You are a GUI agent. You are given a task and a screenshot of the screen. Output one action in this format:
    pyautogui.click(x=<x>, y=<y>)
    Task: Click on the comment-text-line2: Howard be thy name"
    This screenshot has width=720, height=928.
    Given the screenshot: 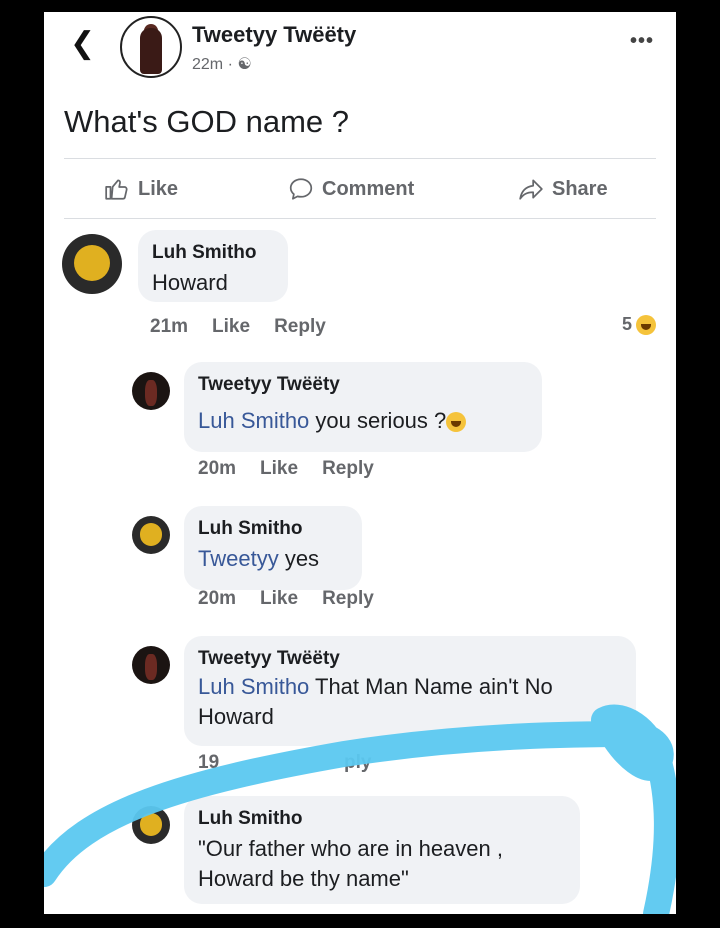 What is the action you would take?
    pyautogui.click(x=303, y=878)
    